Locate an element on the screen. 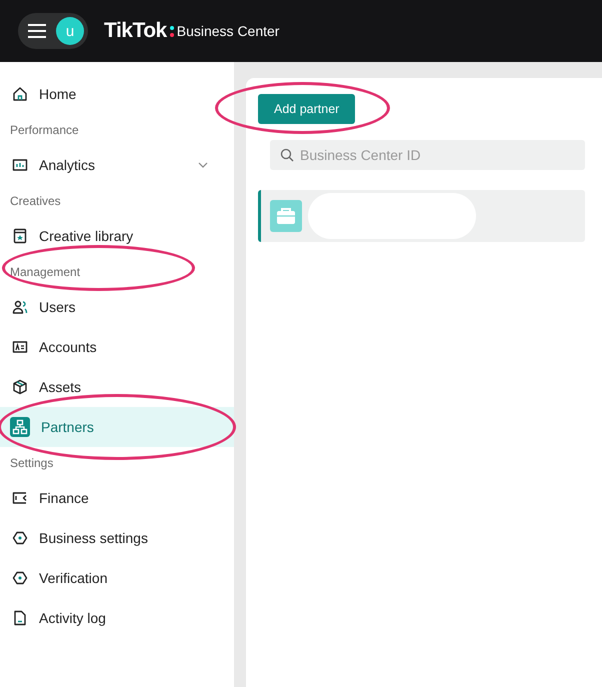 Image resolution: width=602 pixels, height=687 pixels. search-icon is located at coordinates (287, 155).